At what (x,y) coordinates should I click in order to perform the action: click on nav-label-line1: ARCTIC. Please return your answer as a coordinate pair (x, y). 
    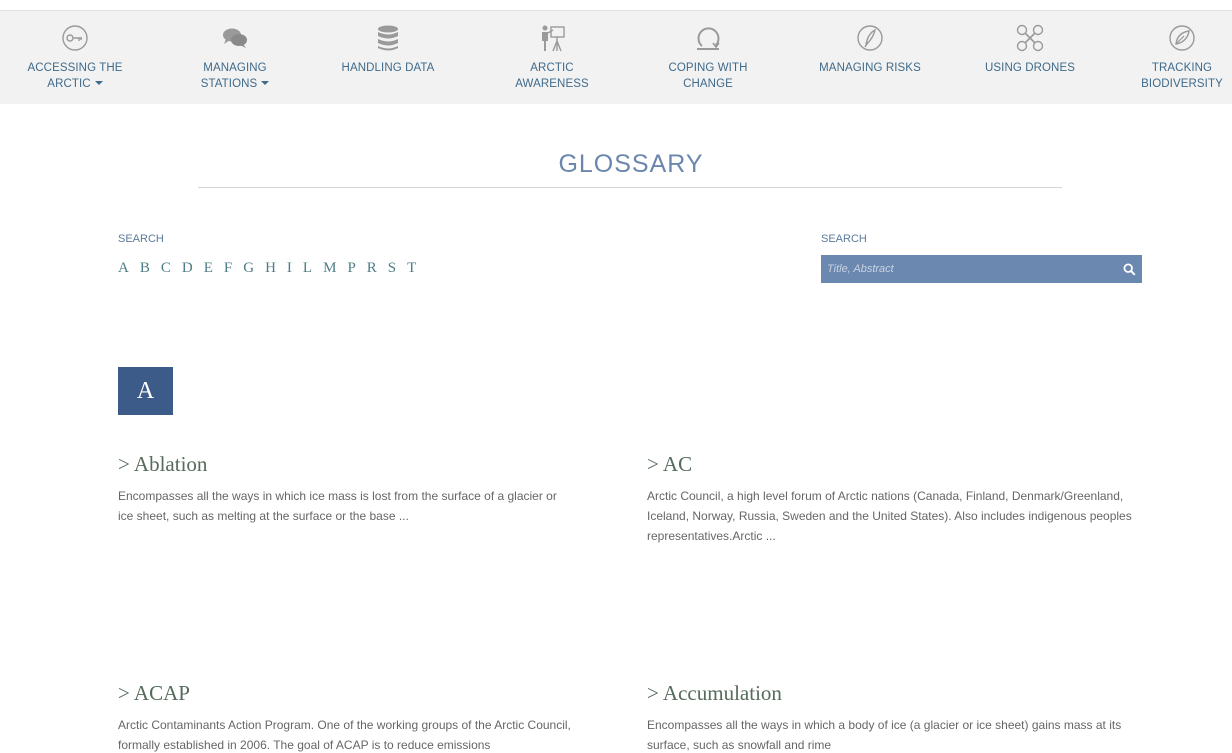
    Looking at the image, I should click on (552, 68).